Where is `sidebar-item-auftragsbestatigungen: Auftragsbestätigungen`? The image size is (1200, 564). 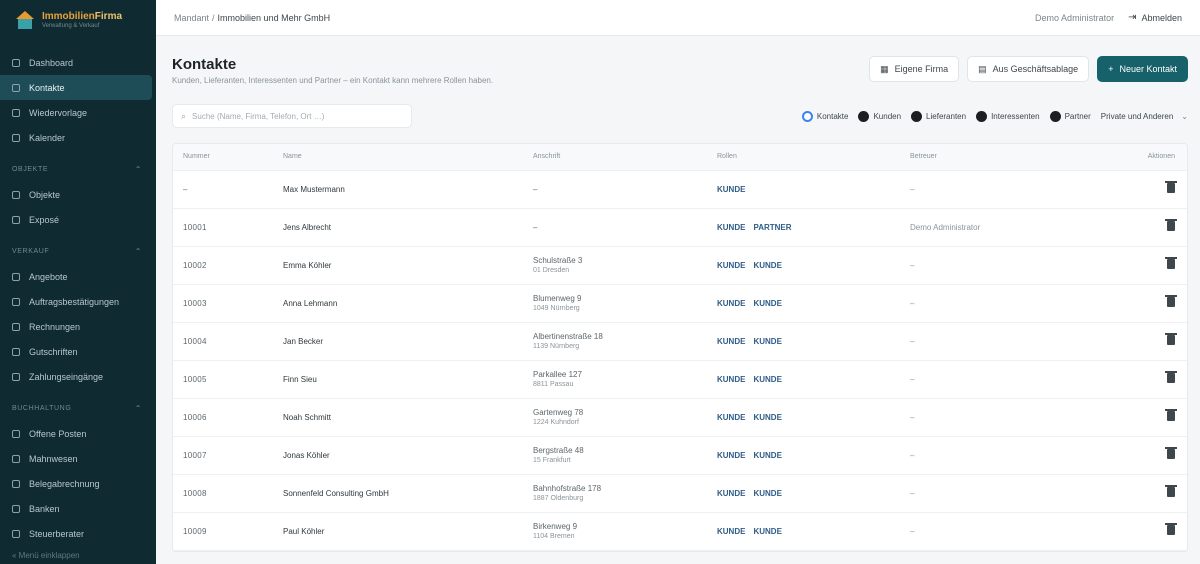
sidebar-item-auftragsbestatigungen: Auftragsbestätigungen is located at coordinates (76, 301).